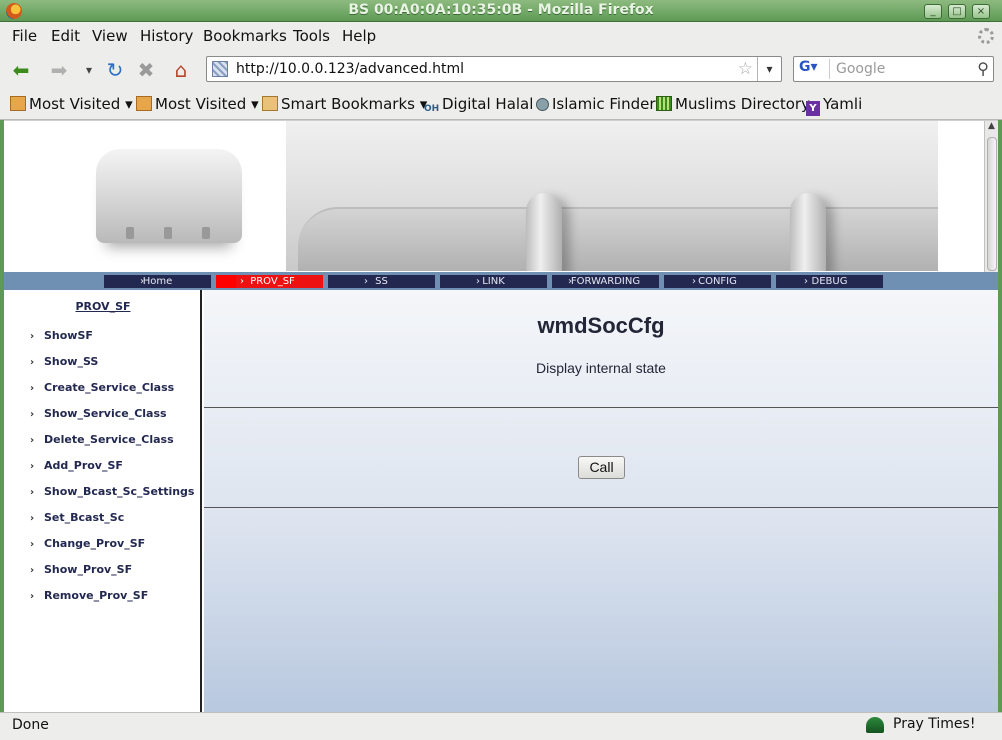  Describe the element at coordinates (829, 281) in the screenshot. I see `nav-debug: › DEBUG` at that location.